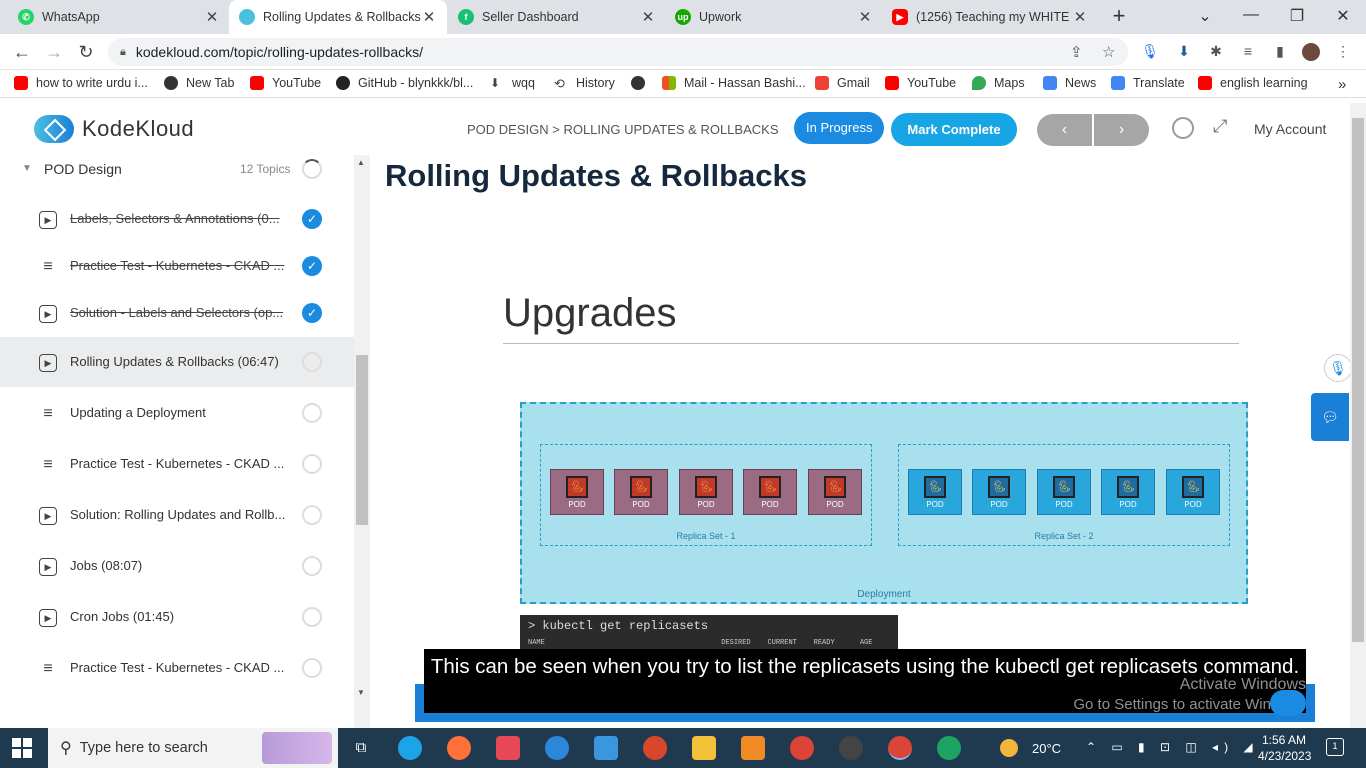 This screenshot has width=1366, height=768. I want to click on tab-search-icon: ⌄, so click(1205, 17).